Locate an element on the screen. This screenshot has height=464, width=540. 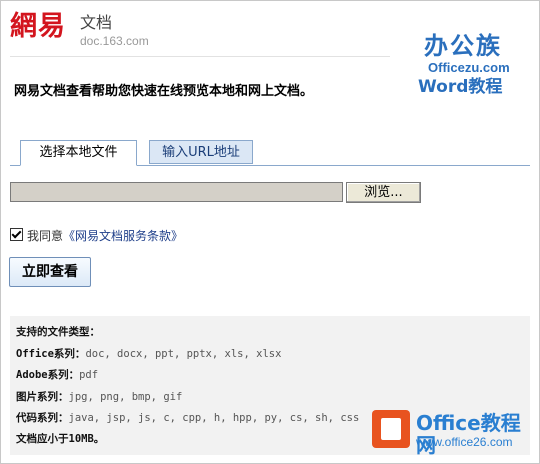
logo-main-text: 網易 is located at coordinates (38, 26).